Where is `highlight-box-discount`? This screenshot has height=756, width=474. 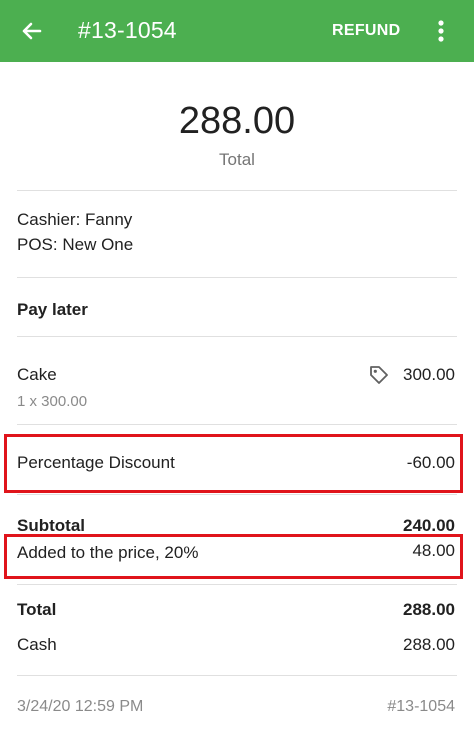
highlight-box-discount is located at coordinates (233, 463).